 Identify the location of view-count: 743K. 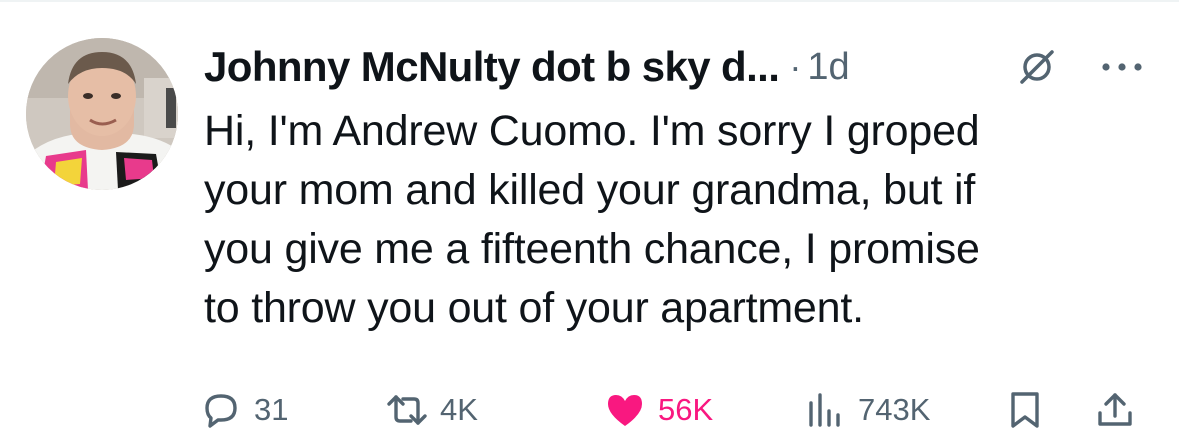
(894, 409).